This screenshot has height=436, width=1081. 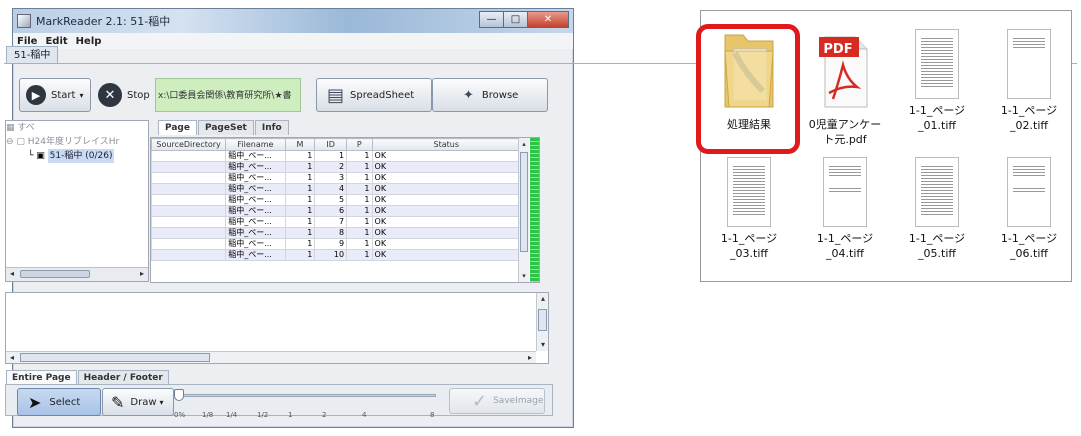 What do you see at coordinates (77, 156) in the screenshot?
I see `tree-node-selected: └ ▣ 51-稲中 (0/26)` at bounding box center [77, 156].